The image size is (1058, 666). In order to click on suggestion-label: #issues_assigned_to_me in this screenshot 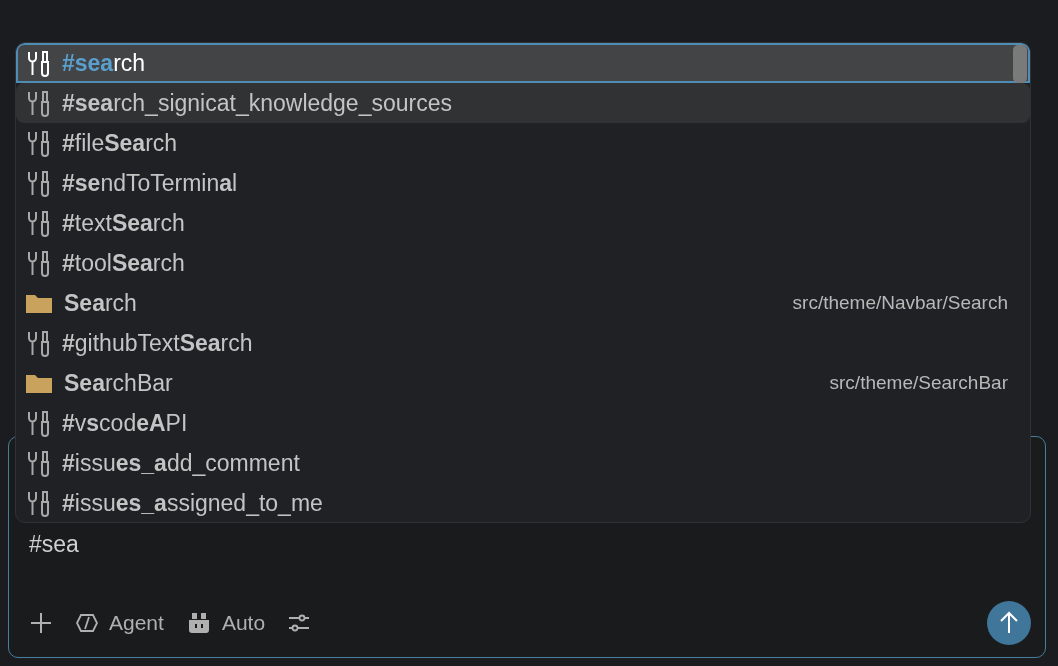, I will do `click(192, 503)`.